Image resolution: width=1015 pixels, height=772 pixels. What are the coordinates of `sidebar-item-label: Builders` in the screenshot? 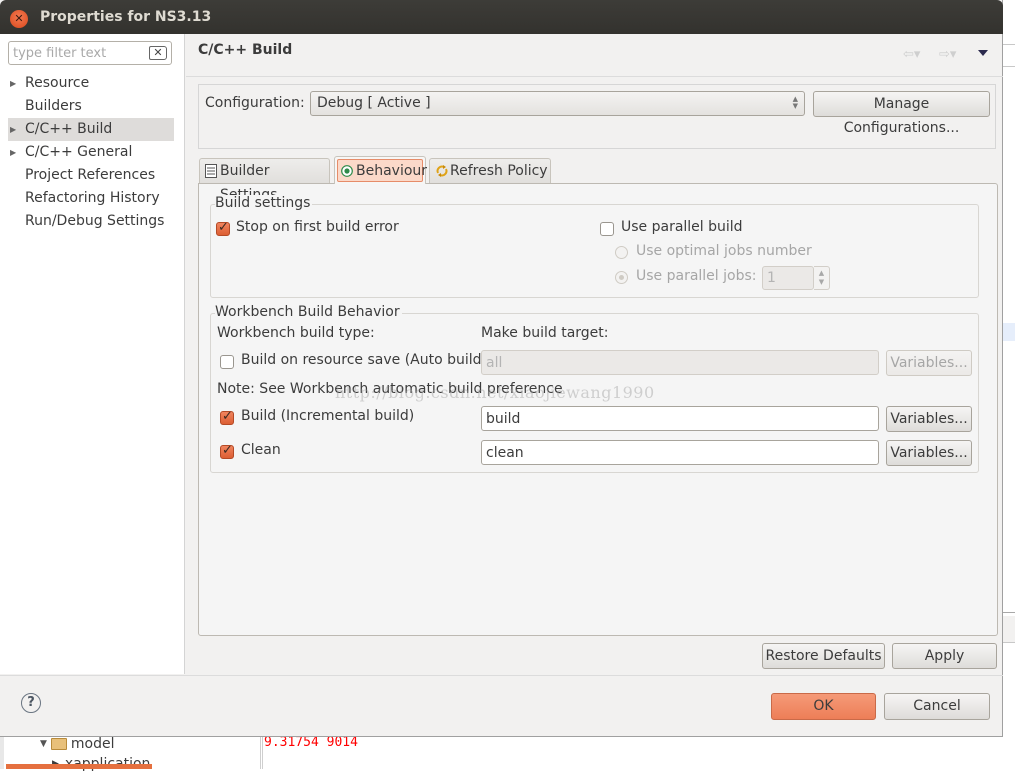 It's located at (53, 106).